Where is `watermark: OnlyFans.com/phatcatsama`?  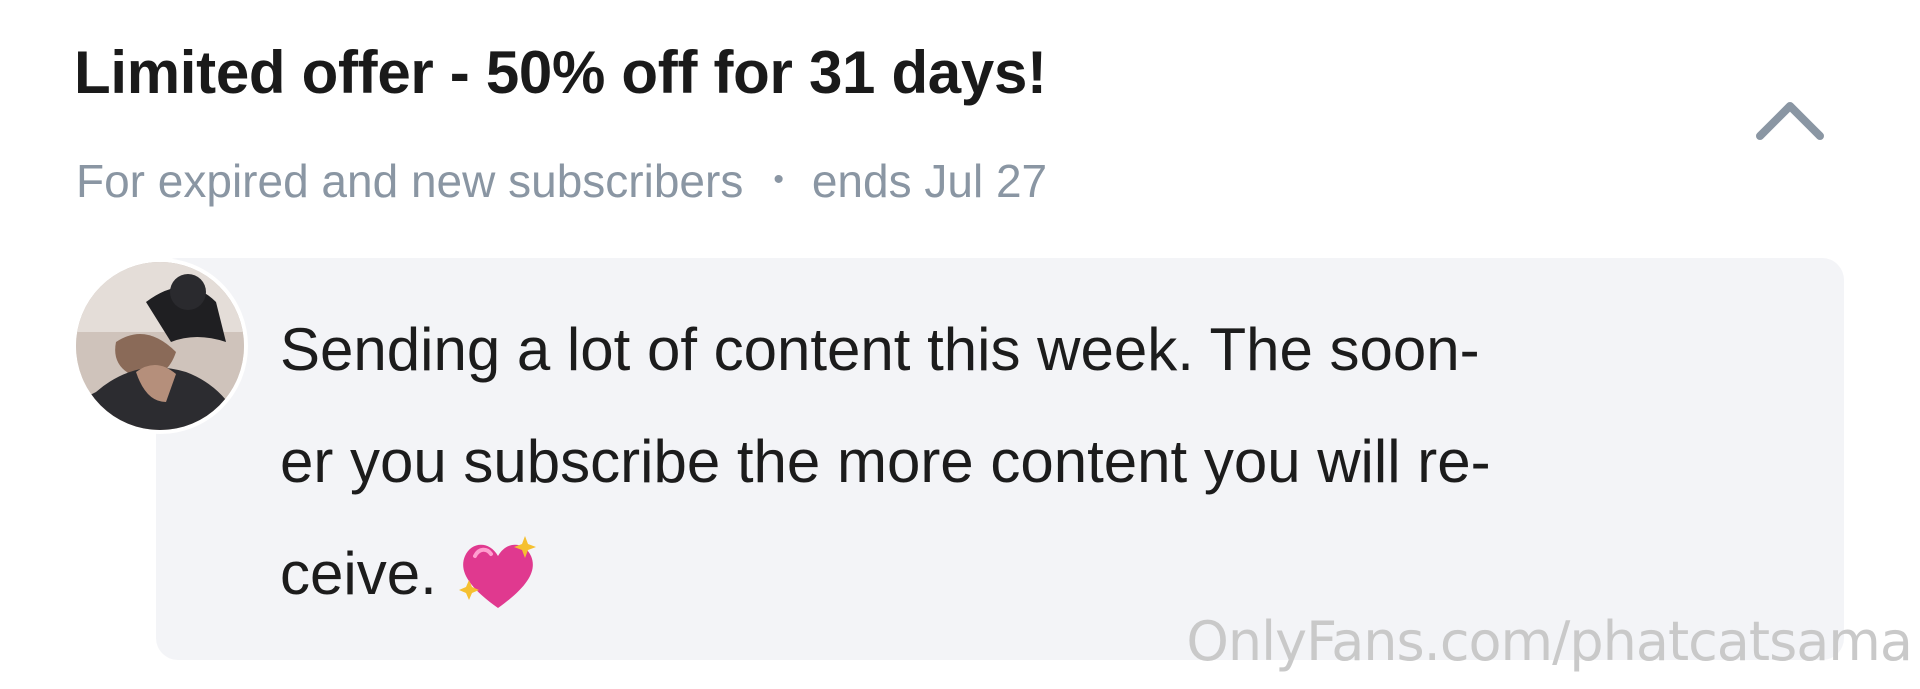 watermark: OnlyFans.com/phatcatsama is located at coordinates (1549, 641).